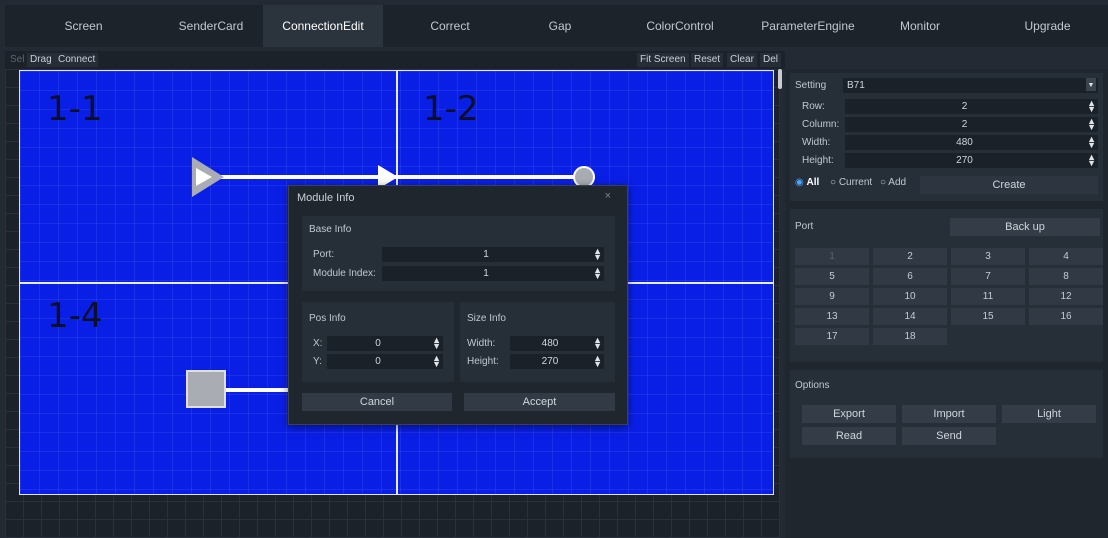 This screenshot has width=1108, height=538. Describe the element at coordinates (17, 60) in the screenshot. I see `sel-button: Sel` at that location.